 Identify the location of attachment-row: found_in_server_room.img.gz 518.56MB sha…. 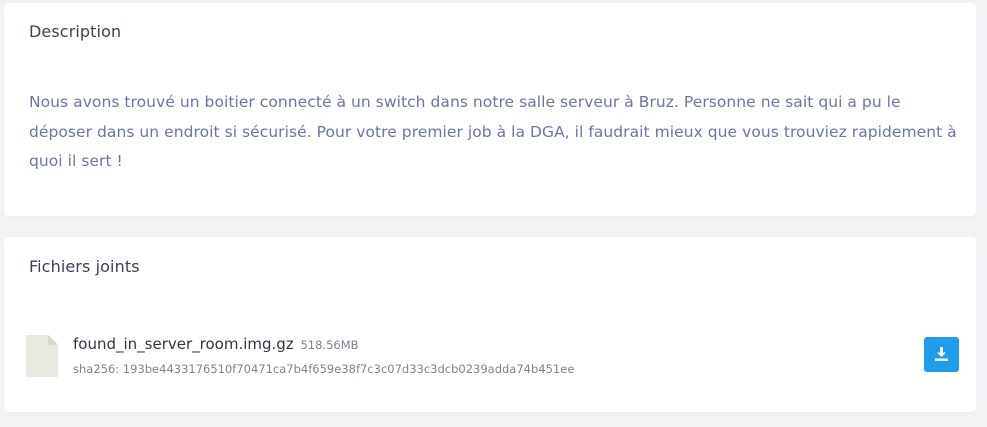
(490, 357).